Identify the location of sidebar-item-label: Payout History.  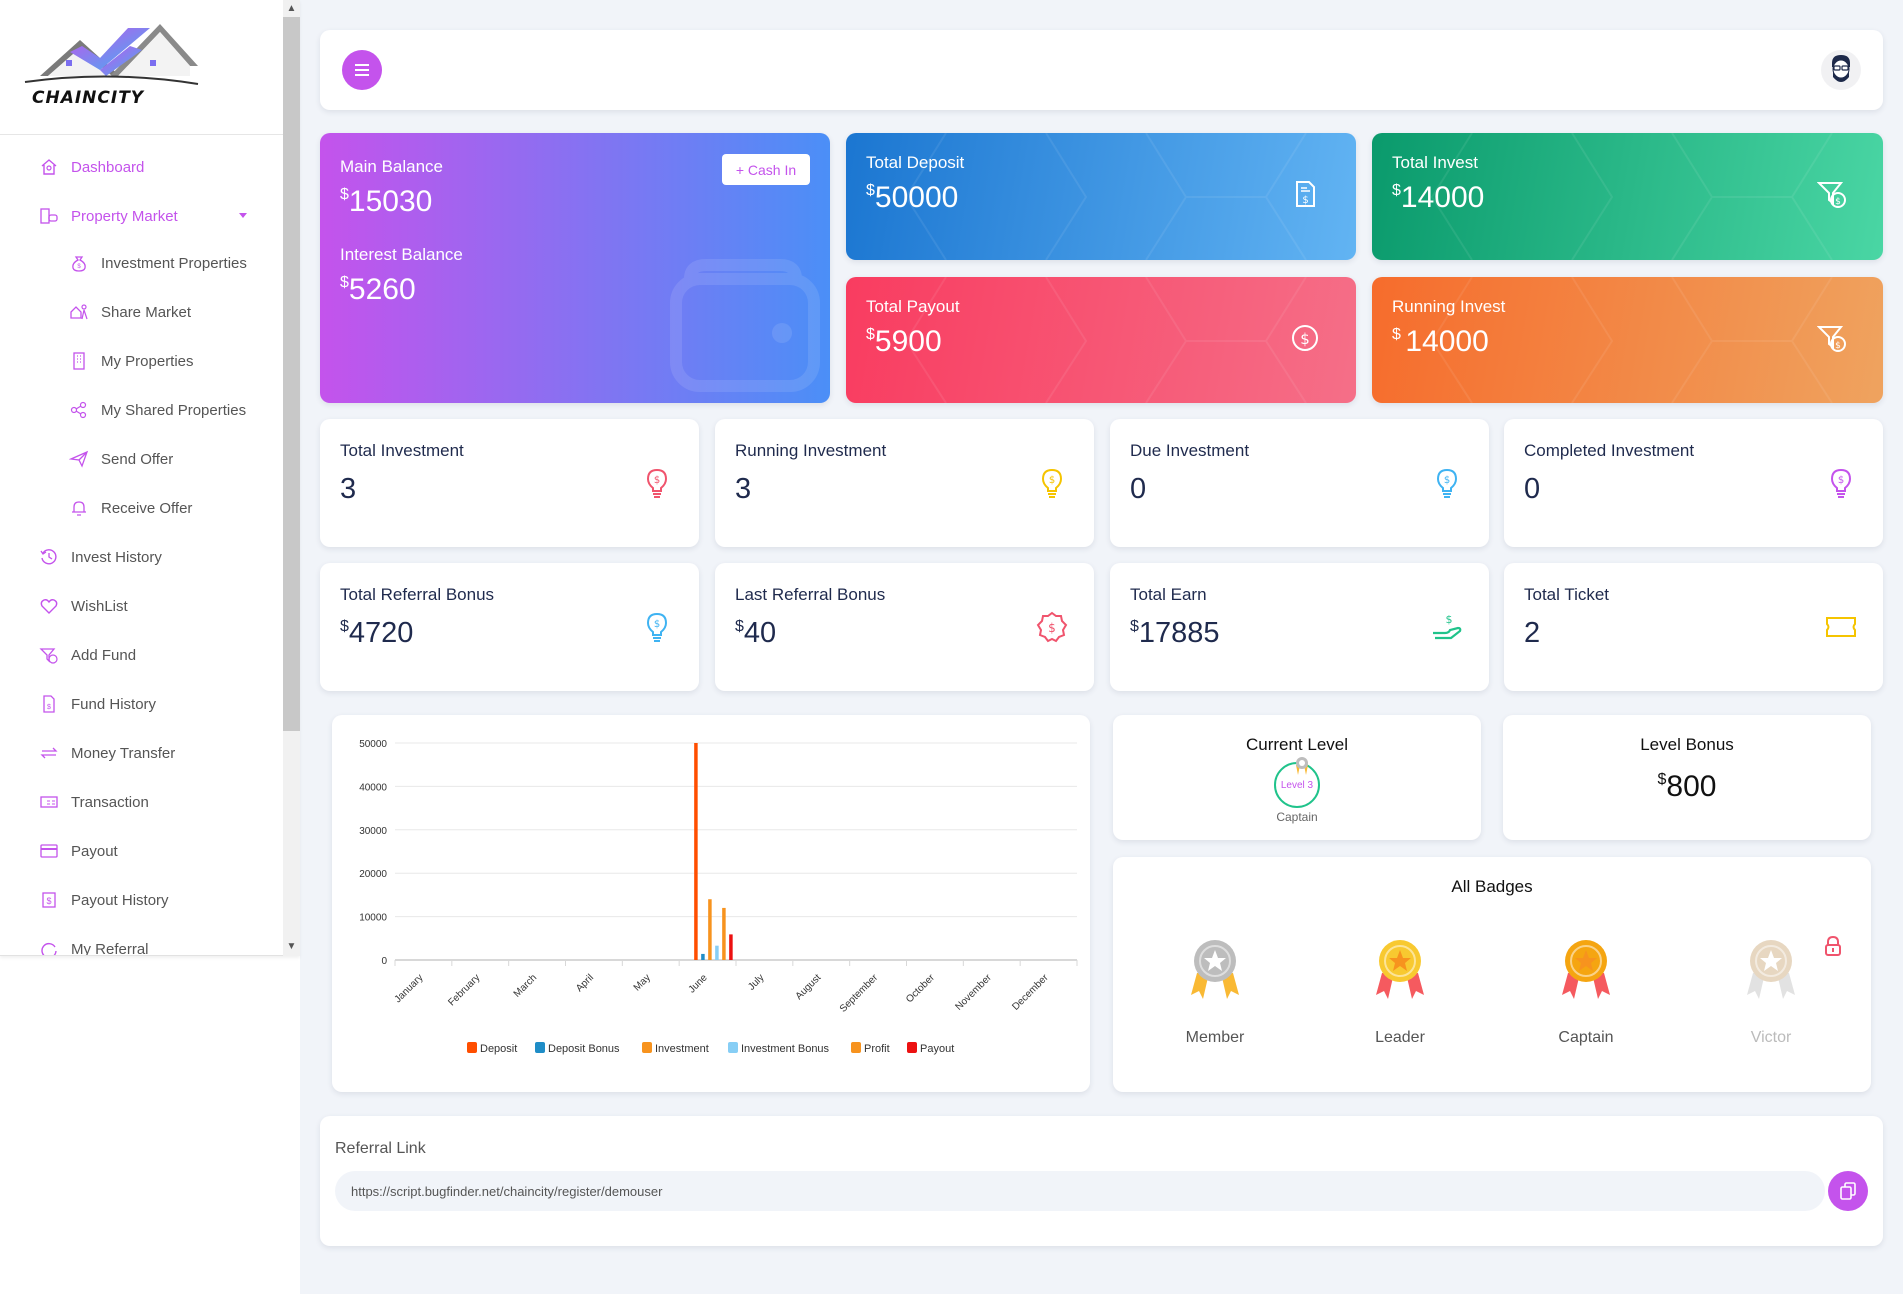
(120, 900).